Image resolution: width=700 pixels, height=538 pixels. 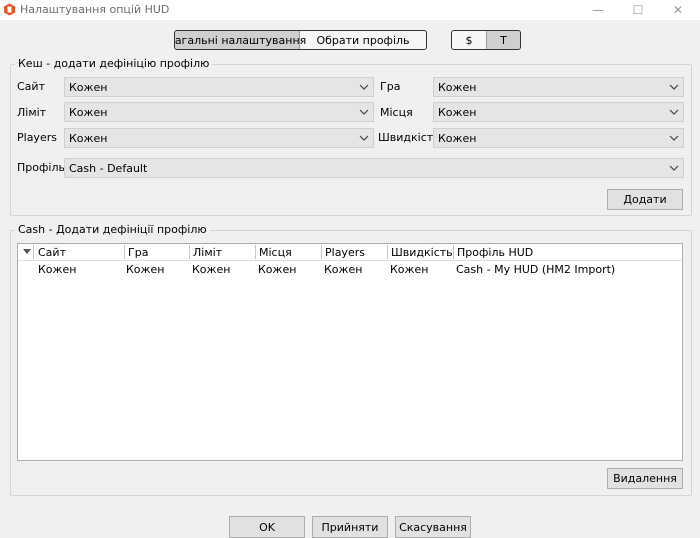 I want to click on column-header-seats: Місця, so click(x=275, y=252).